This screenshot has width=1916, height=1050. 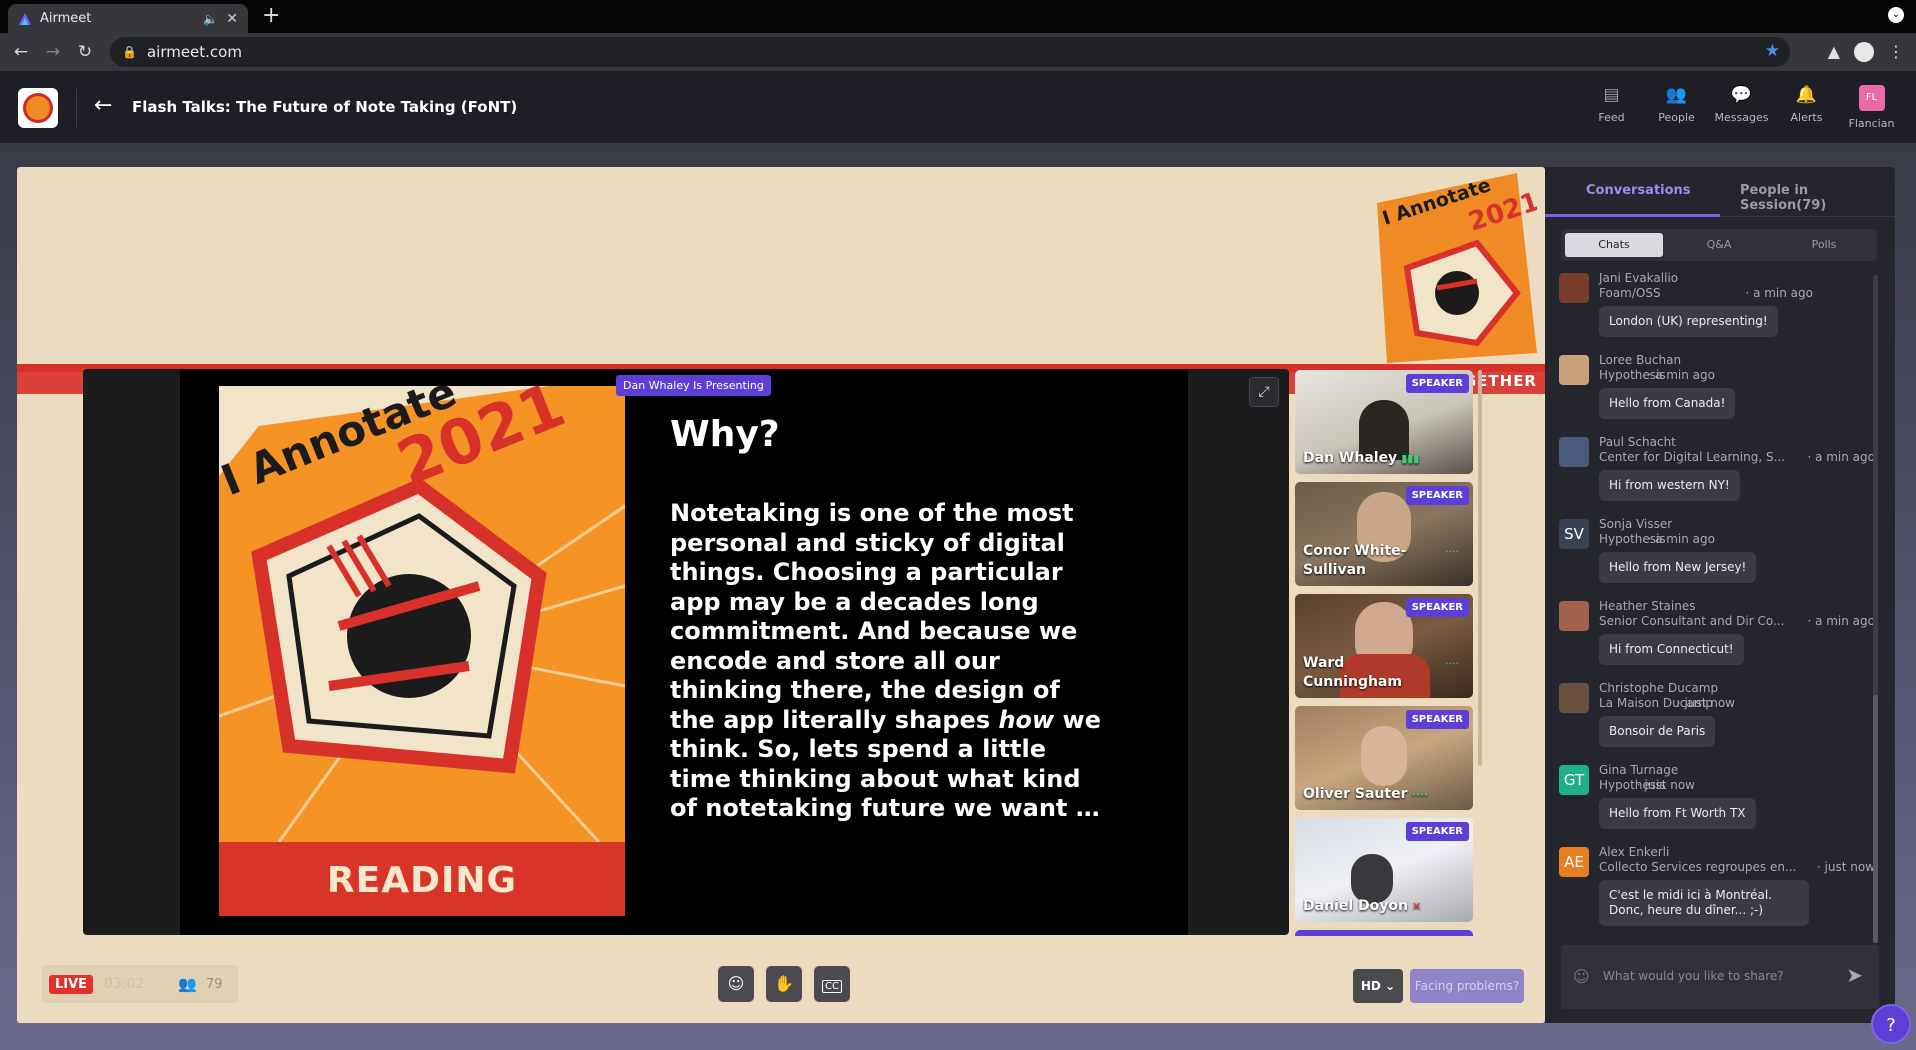 I want to click on chat-author: Gina Turnage, so click(x=1638, y=770).